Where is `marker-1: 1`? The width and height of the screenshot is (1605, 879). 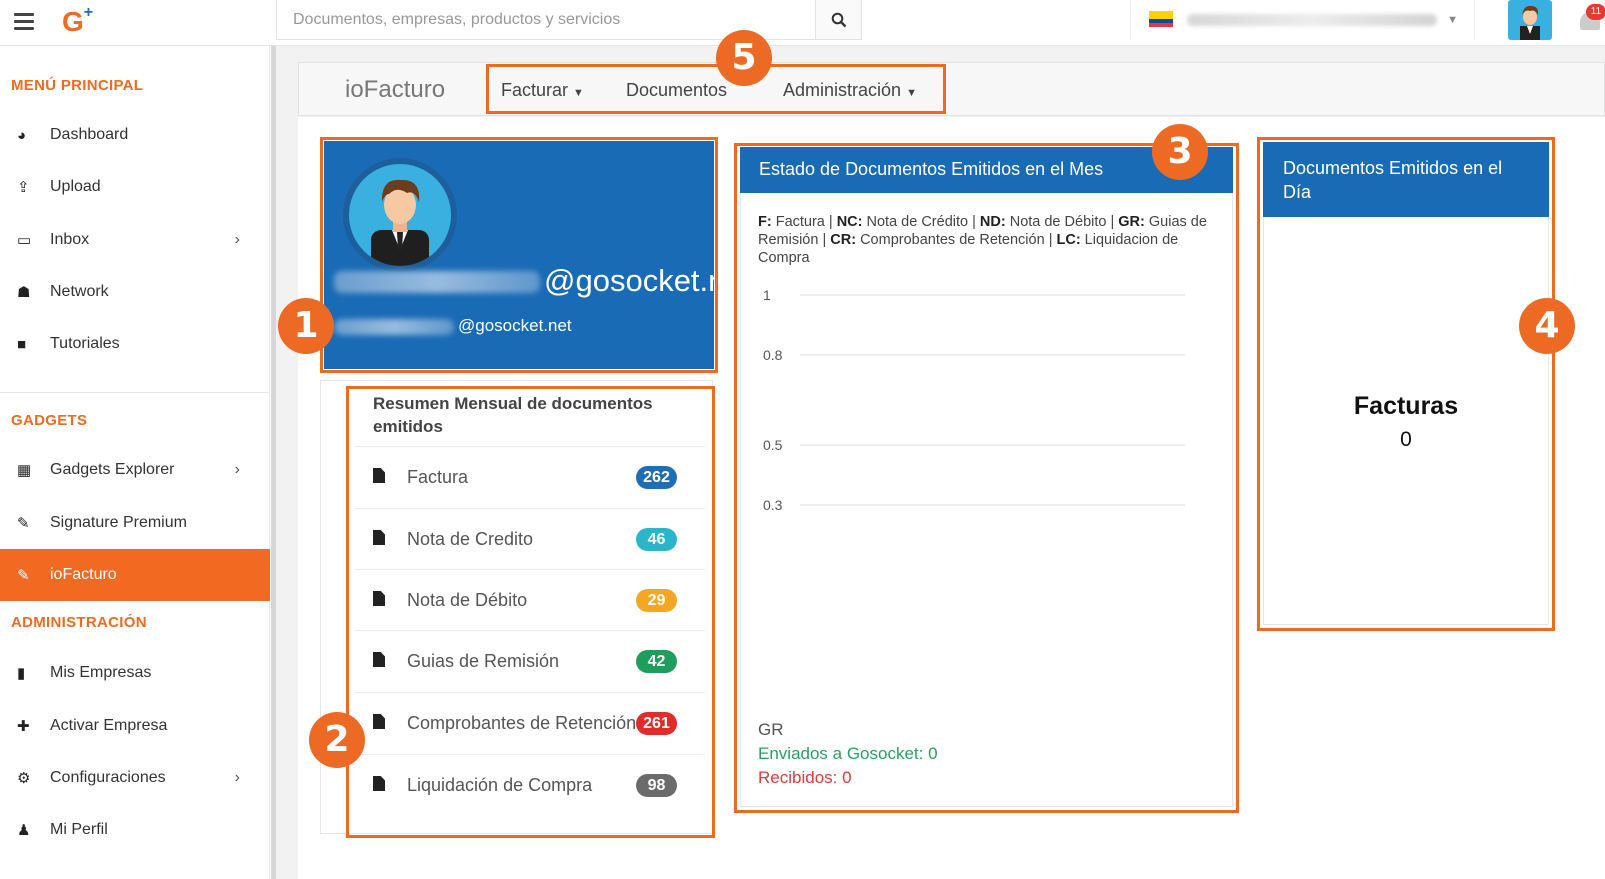 marker-1: 1 is located at coordinates (306, 326).